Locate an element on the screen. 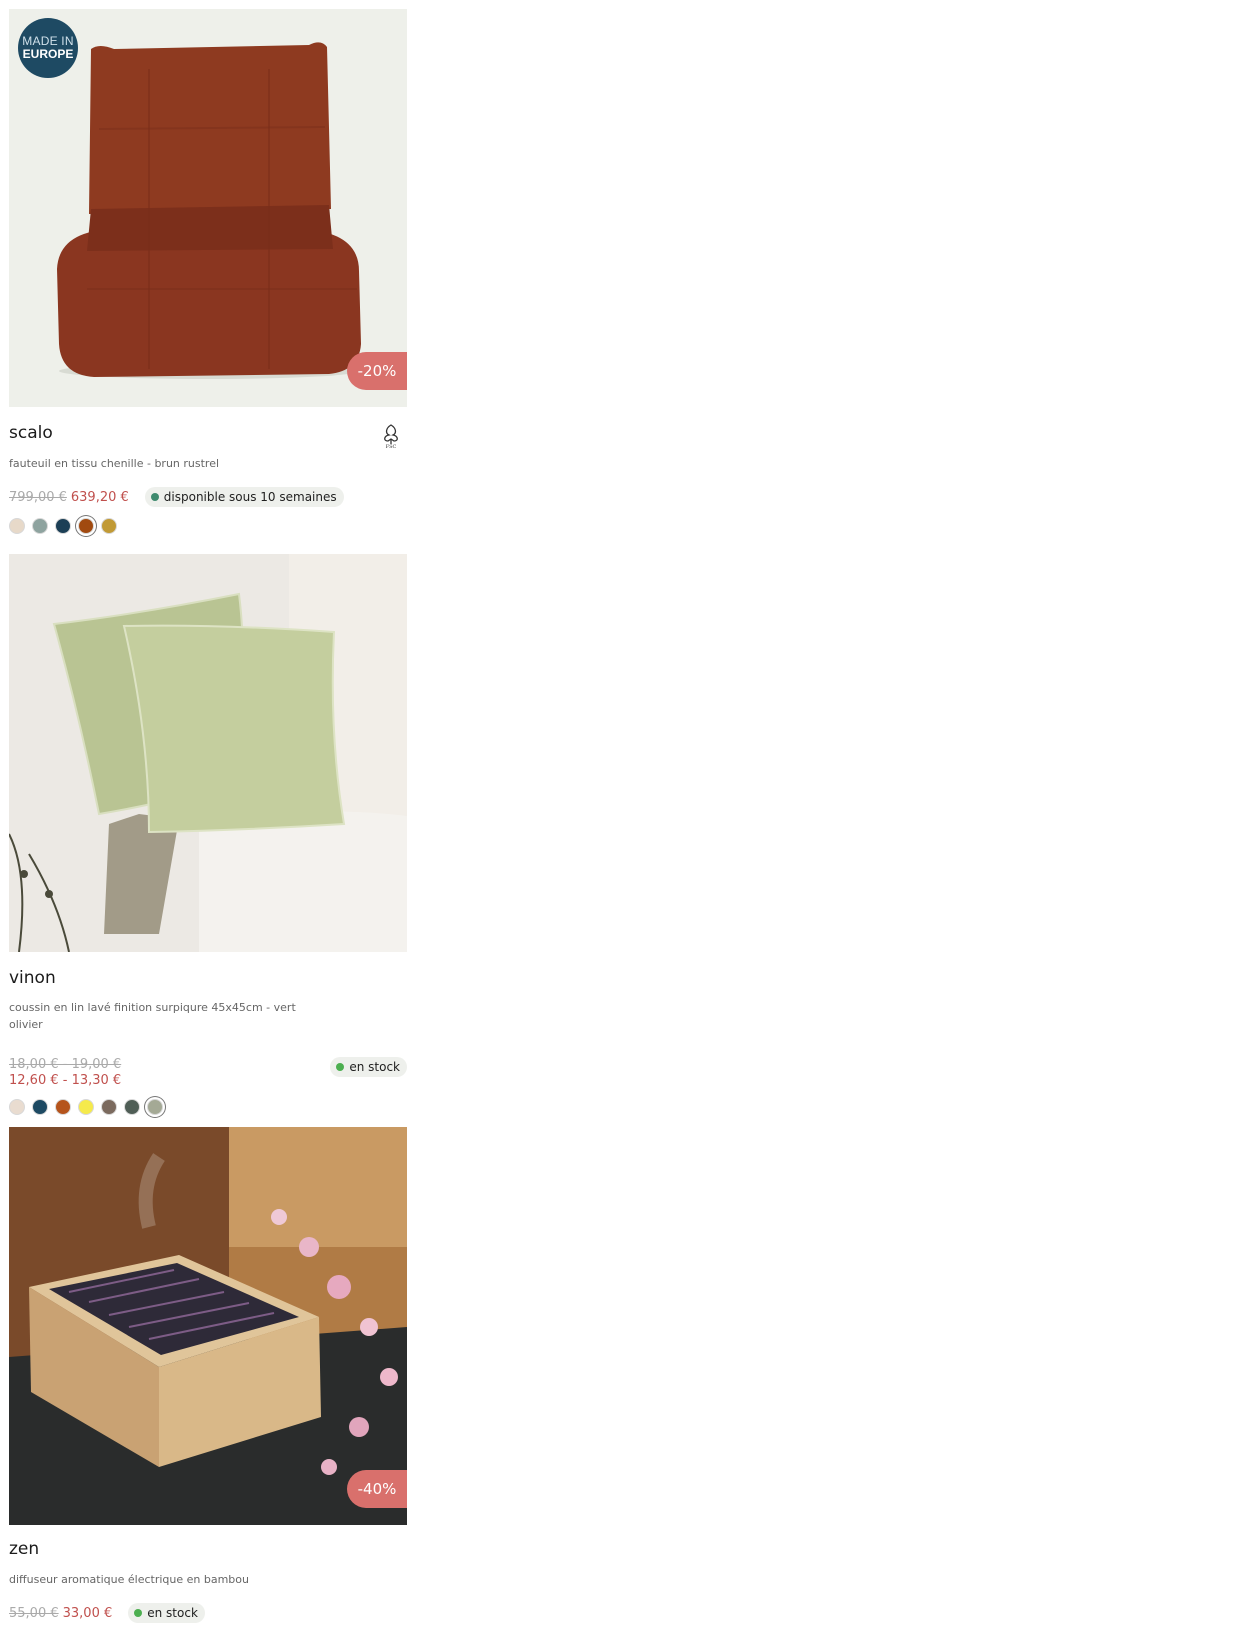 The image size is (1250, 1634). sale-price: 33,00 € is located at coordinates (87, 1613).